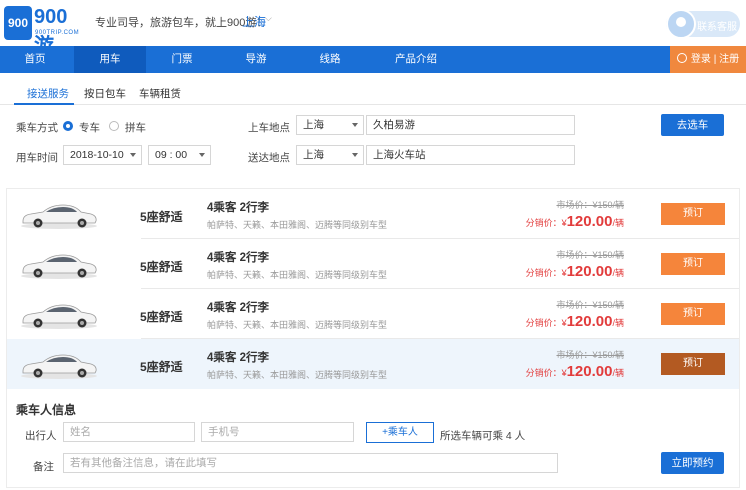 This screenshot has height=490, width=746. Describe the element at coordinates (715, 59) in the screenshot. I see `login-register-label: 登录 | 注册` at that location.